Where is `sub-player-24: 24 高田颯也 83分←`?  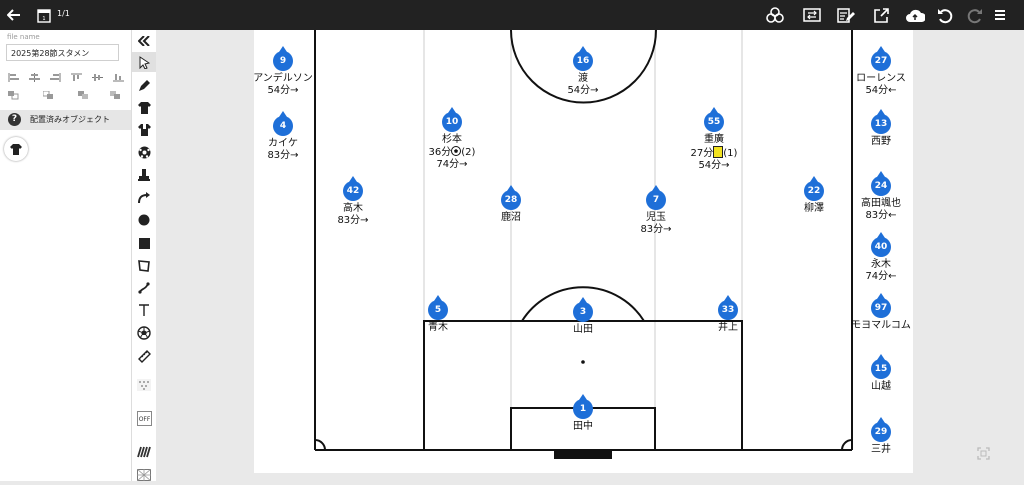 sub-player-24: 24 高田颯也 83分← is located at coordinates (881, 196).